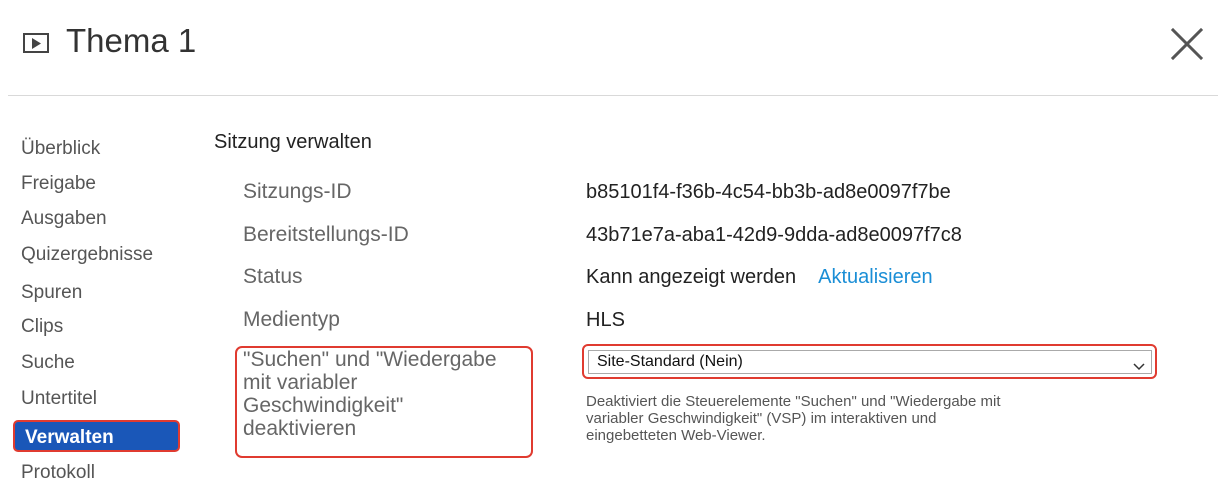 The width and height of the screenshot is (1218, 485). I want to click on sidebar-item-spuren: Spuren, so click(51, 293).